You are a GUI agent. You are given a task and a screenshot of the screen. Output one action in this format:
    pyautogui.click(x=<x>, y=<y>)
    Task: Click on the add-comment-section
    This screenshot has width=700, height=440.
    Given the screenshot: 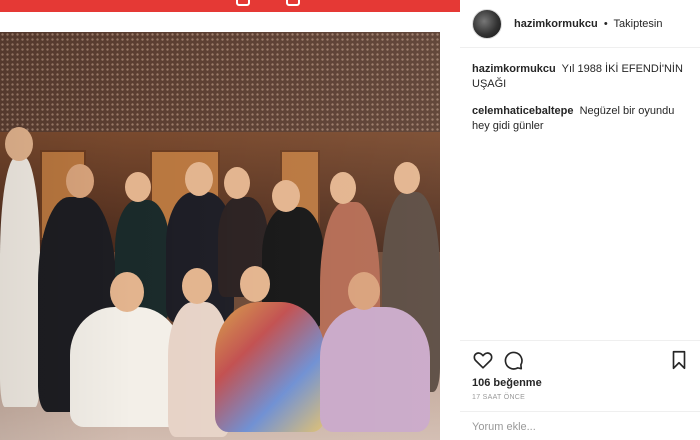 What is the action you would take?
    pyautogui.click(x=580, y=425)
    